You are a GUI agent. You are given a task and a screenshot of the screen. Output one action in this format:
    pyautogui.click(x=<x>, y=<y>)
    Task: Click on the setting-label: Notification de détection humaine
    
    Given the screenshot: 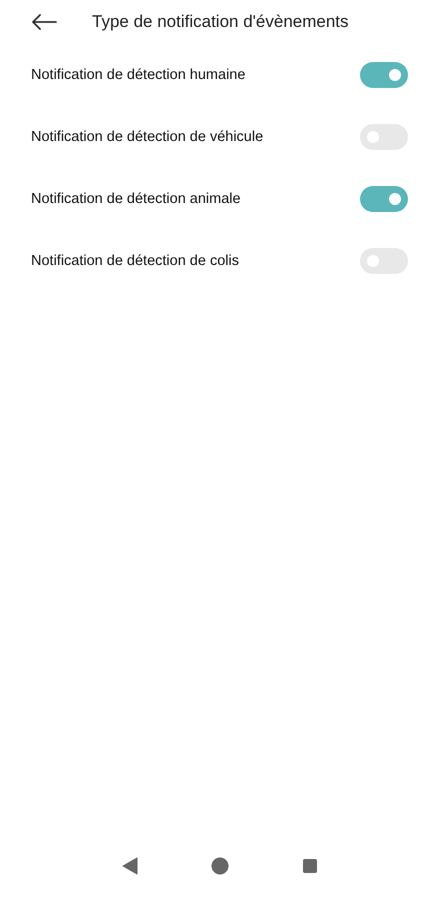 What is the action you would take?
    pyautogui.click(x=138, y=75)
    